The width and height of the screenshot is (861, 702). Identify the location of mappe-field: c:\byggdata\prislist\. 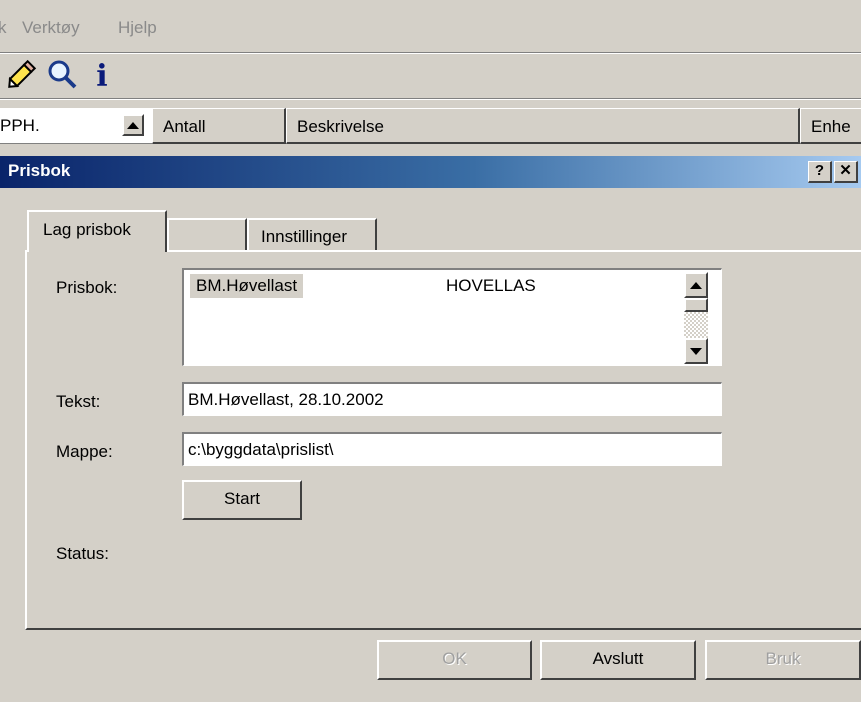
(452, 449).